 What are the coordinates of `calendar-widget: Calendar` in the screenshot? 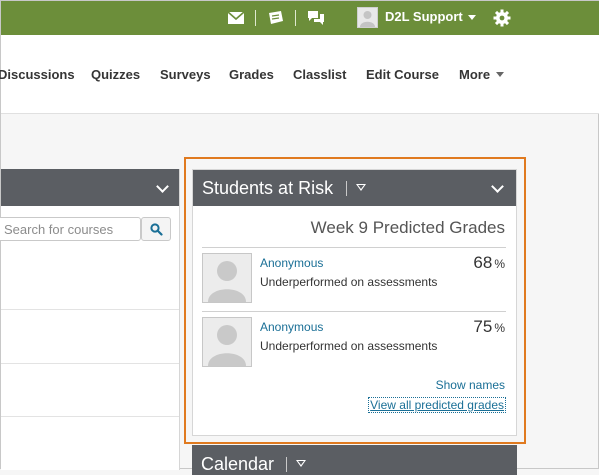 It's located at (354, 460).